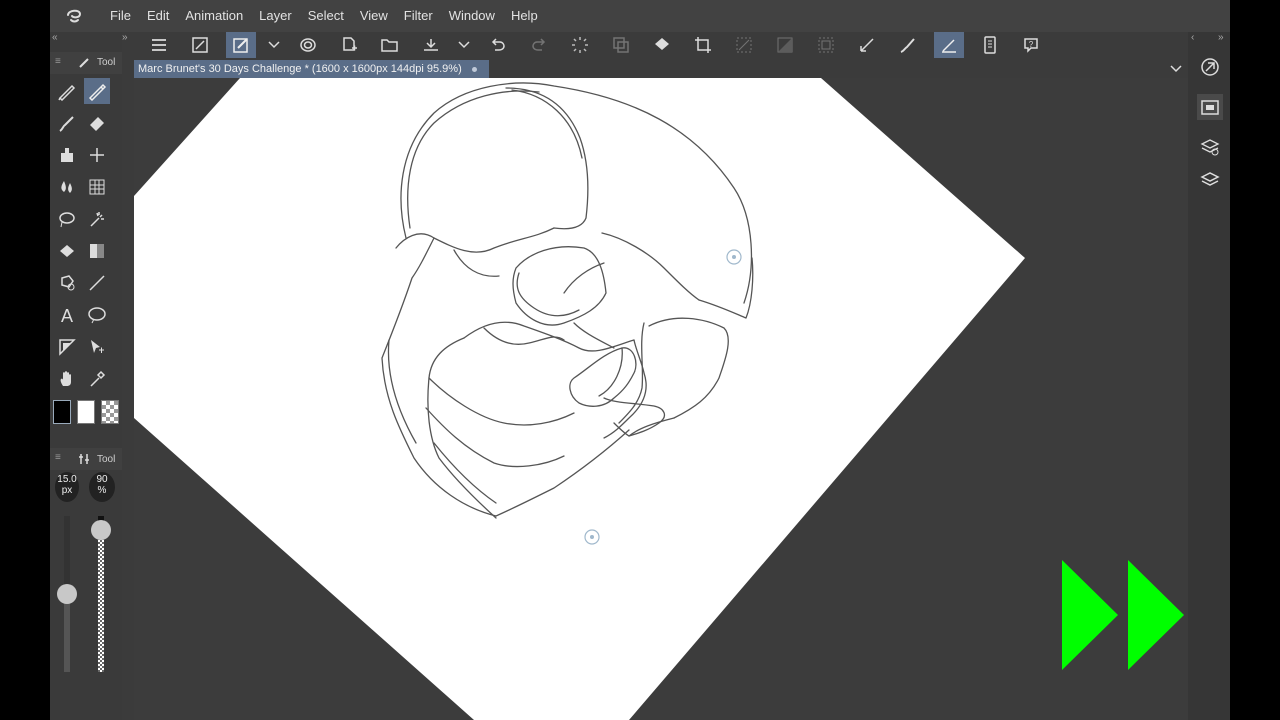 Image resolution: width=1280 pixels, height=720 pixels. What do you see at coordinates (86, 459) in the screenshot?
I see `sub-tool-panel-header: ≡ Tool` at bounding box center [86, 459].